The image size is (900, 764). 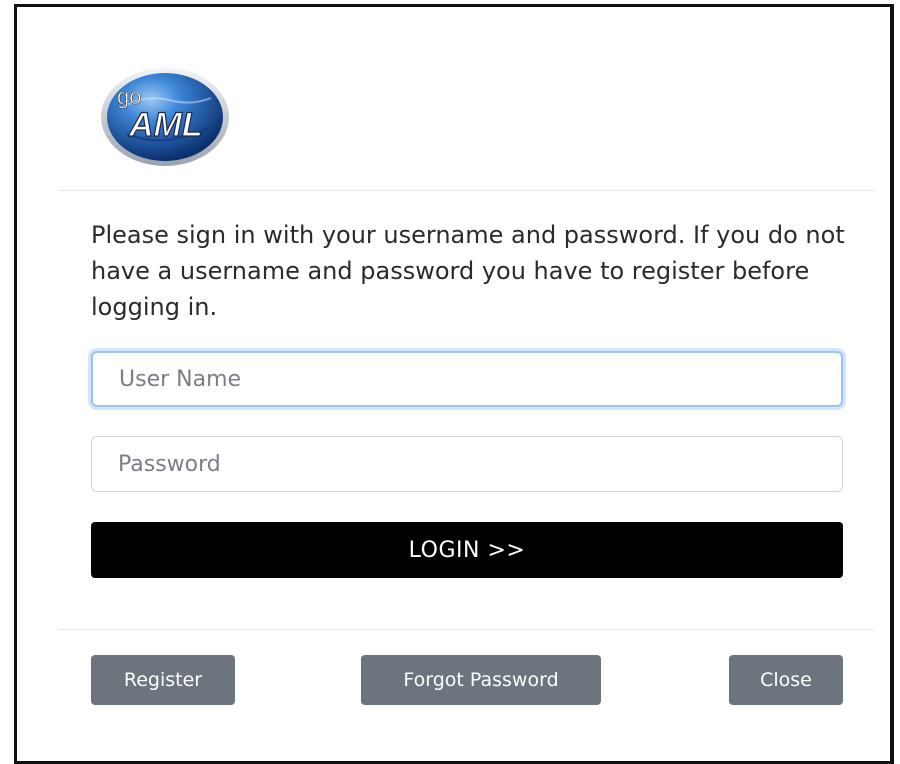 What do you see at coordinates (467, 464) in the screenshot?
I see `password-input` at bounding box center [467, 464].